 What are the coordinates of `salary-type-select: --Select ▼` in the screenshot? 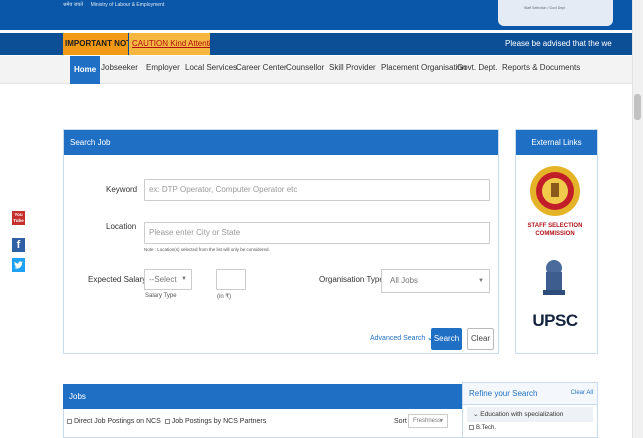 It's located at (168, 279).